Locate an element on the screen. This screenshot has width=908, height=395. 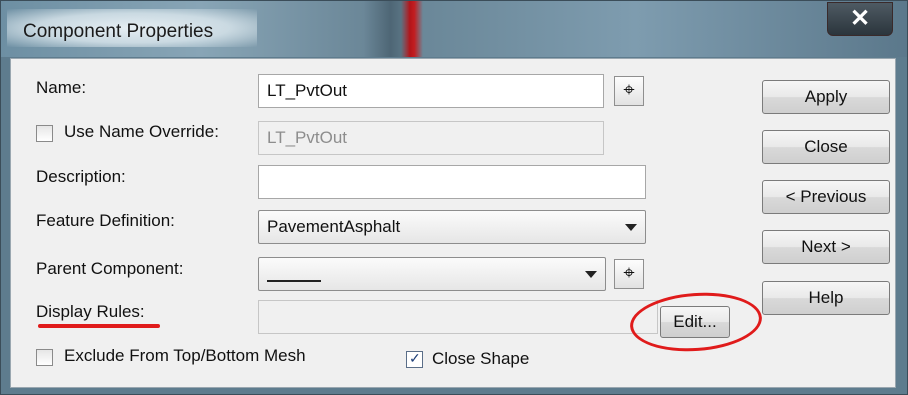
description-input is located at coordinates (452, 182).